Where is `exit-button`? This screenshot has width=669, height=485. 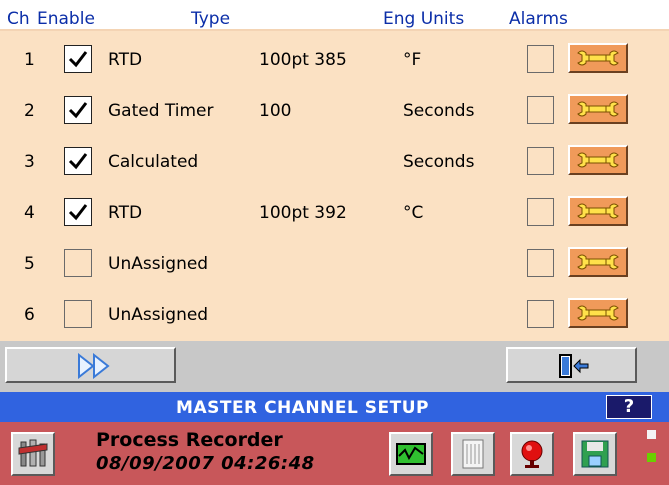
exit-button is located at coordinates (571, 365).